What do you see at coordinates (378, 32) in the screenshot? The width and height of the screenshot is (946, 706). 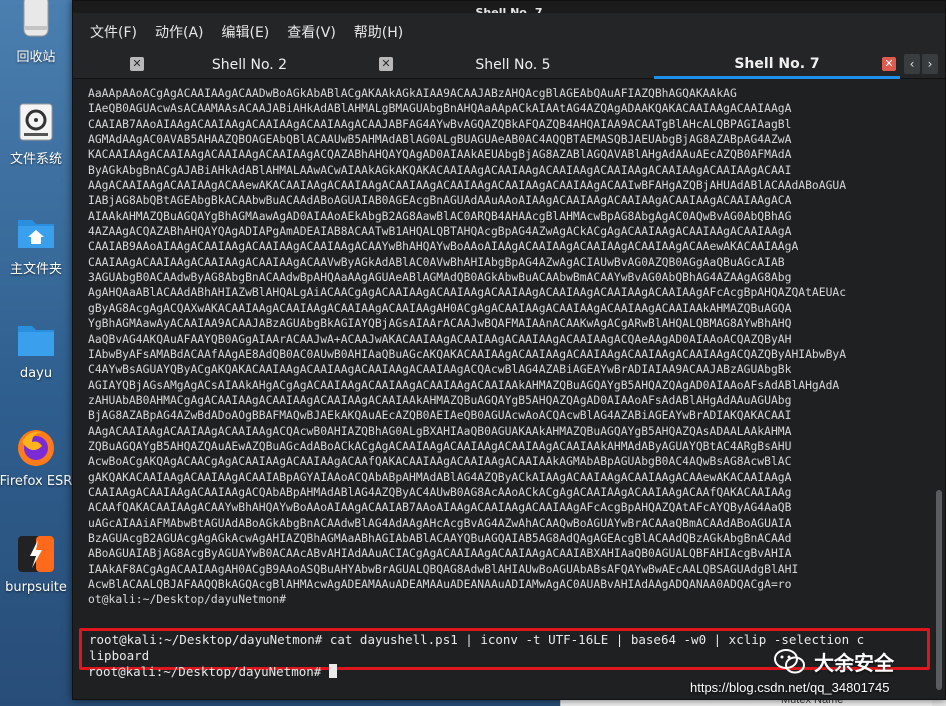 I see `menu-help: 帮助(H)` at bounding box center [378, 32].